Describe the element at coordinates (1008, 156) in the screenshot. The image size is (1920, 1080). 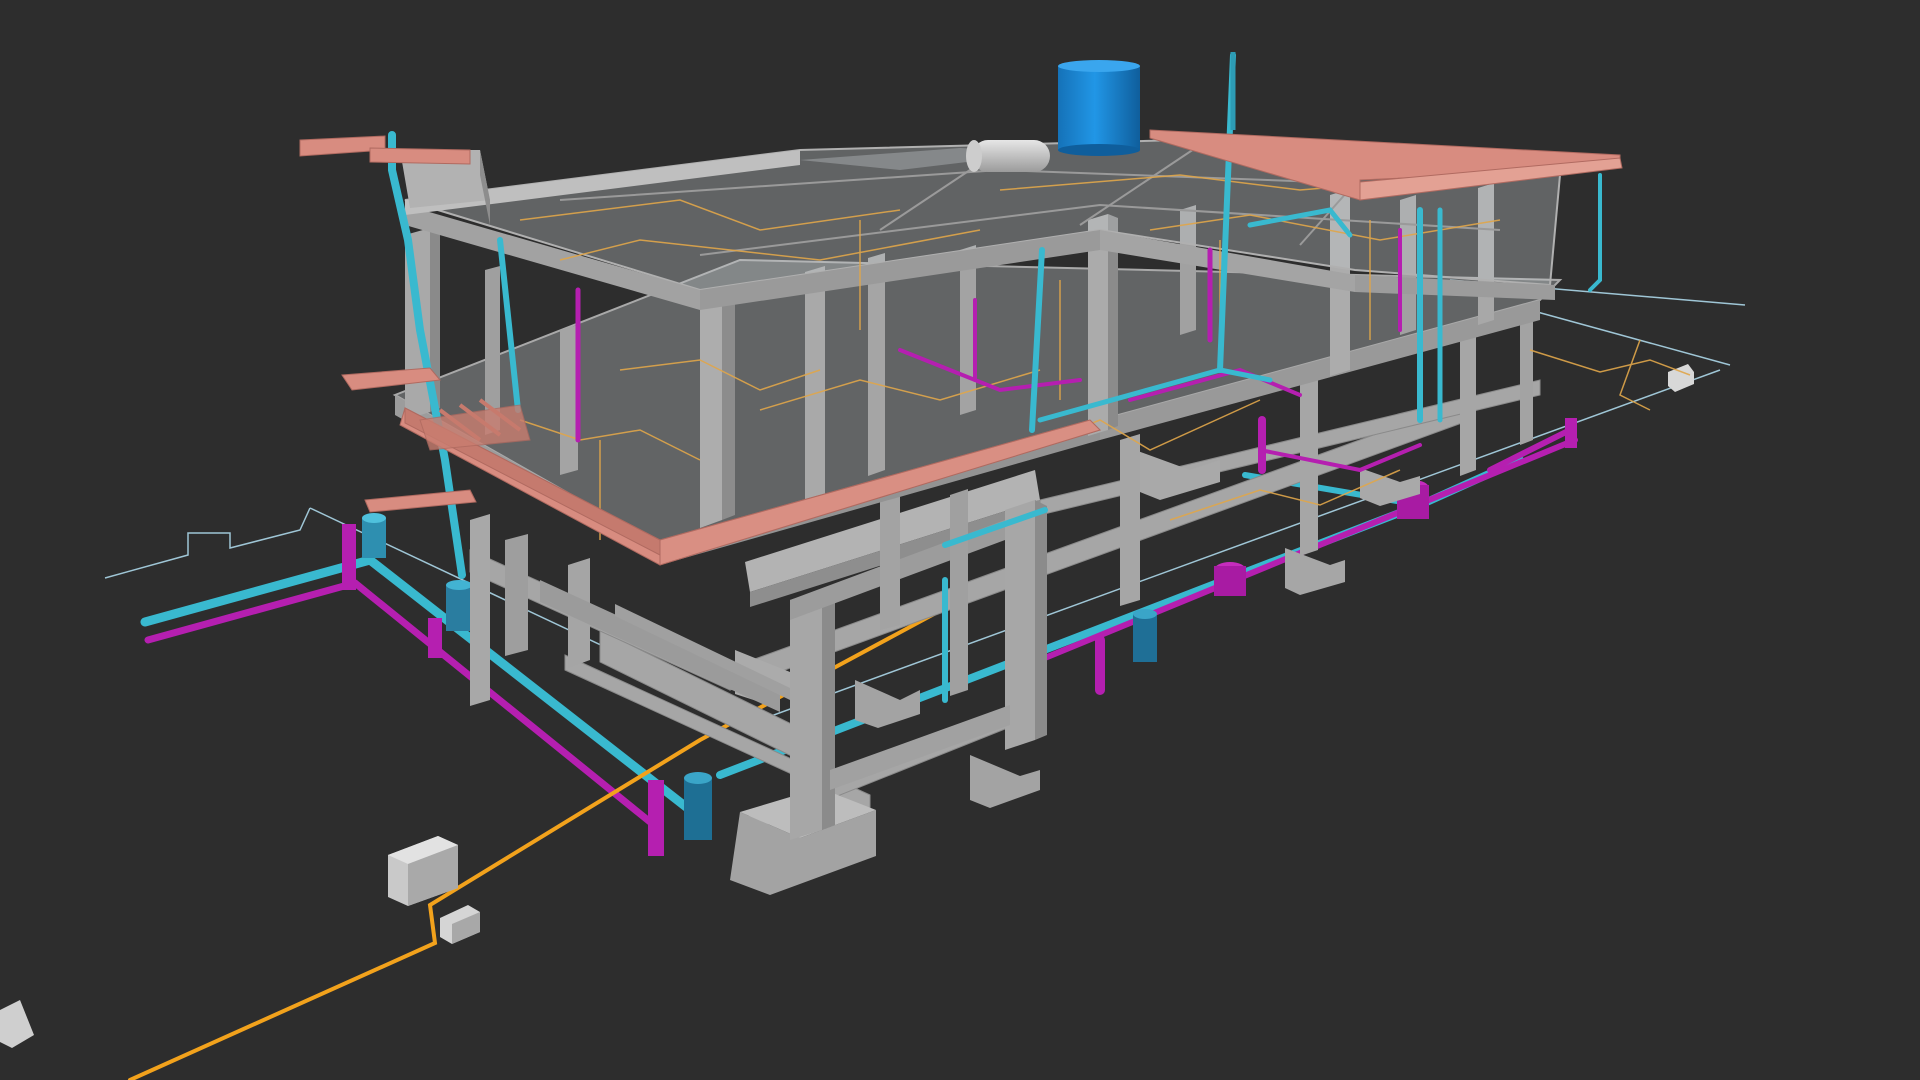
I see `solar-heater` at that location.